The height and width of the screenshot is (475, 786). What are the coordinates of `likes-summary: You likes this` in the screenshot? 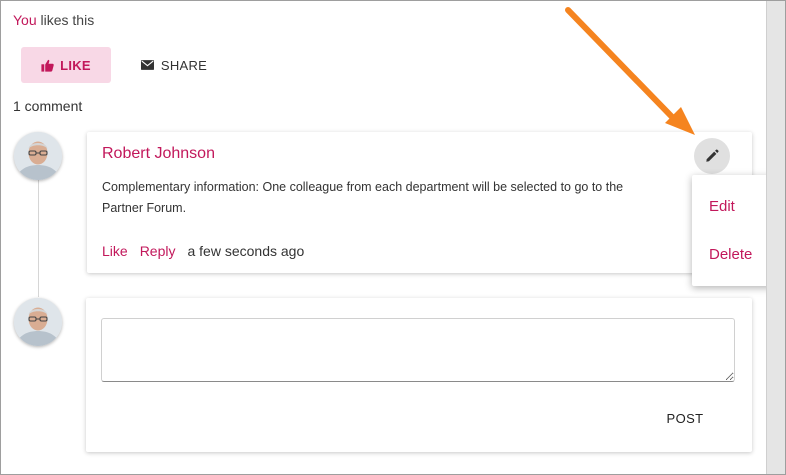 It's located at (53, 20).